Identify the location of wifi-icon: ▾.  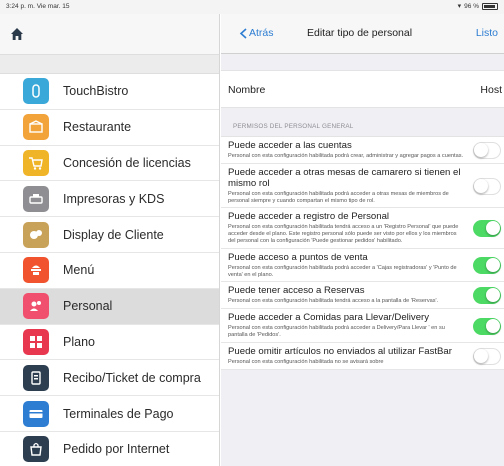
(459, 6).